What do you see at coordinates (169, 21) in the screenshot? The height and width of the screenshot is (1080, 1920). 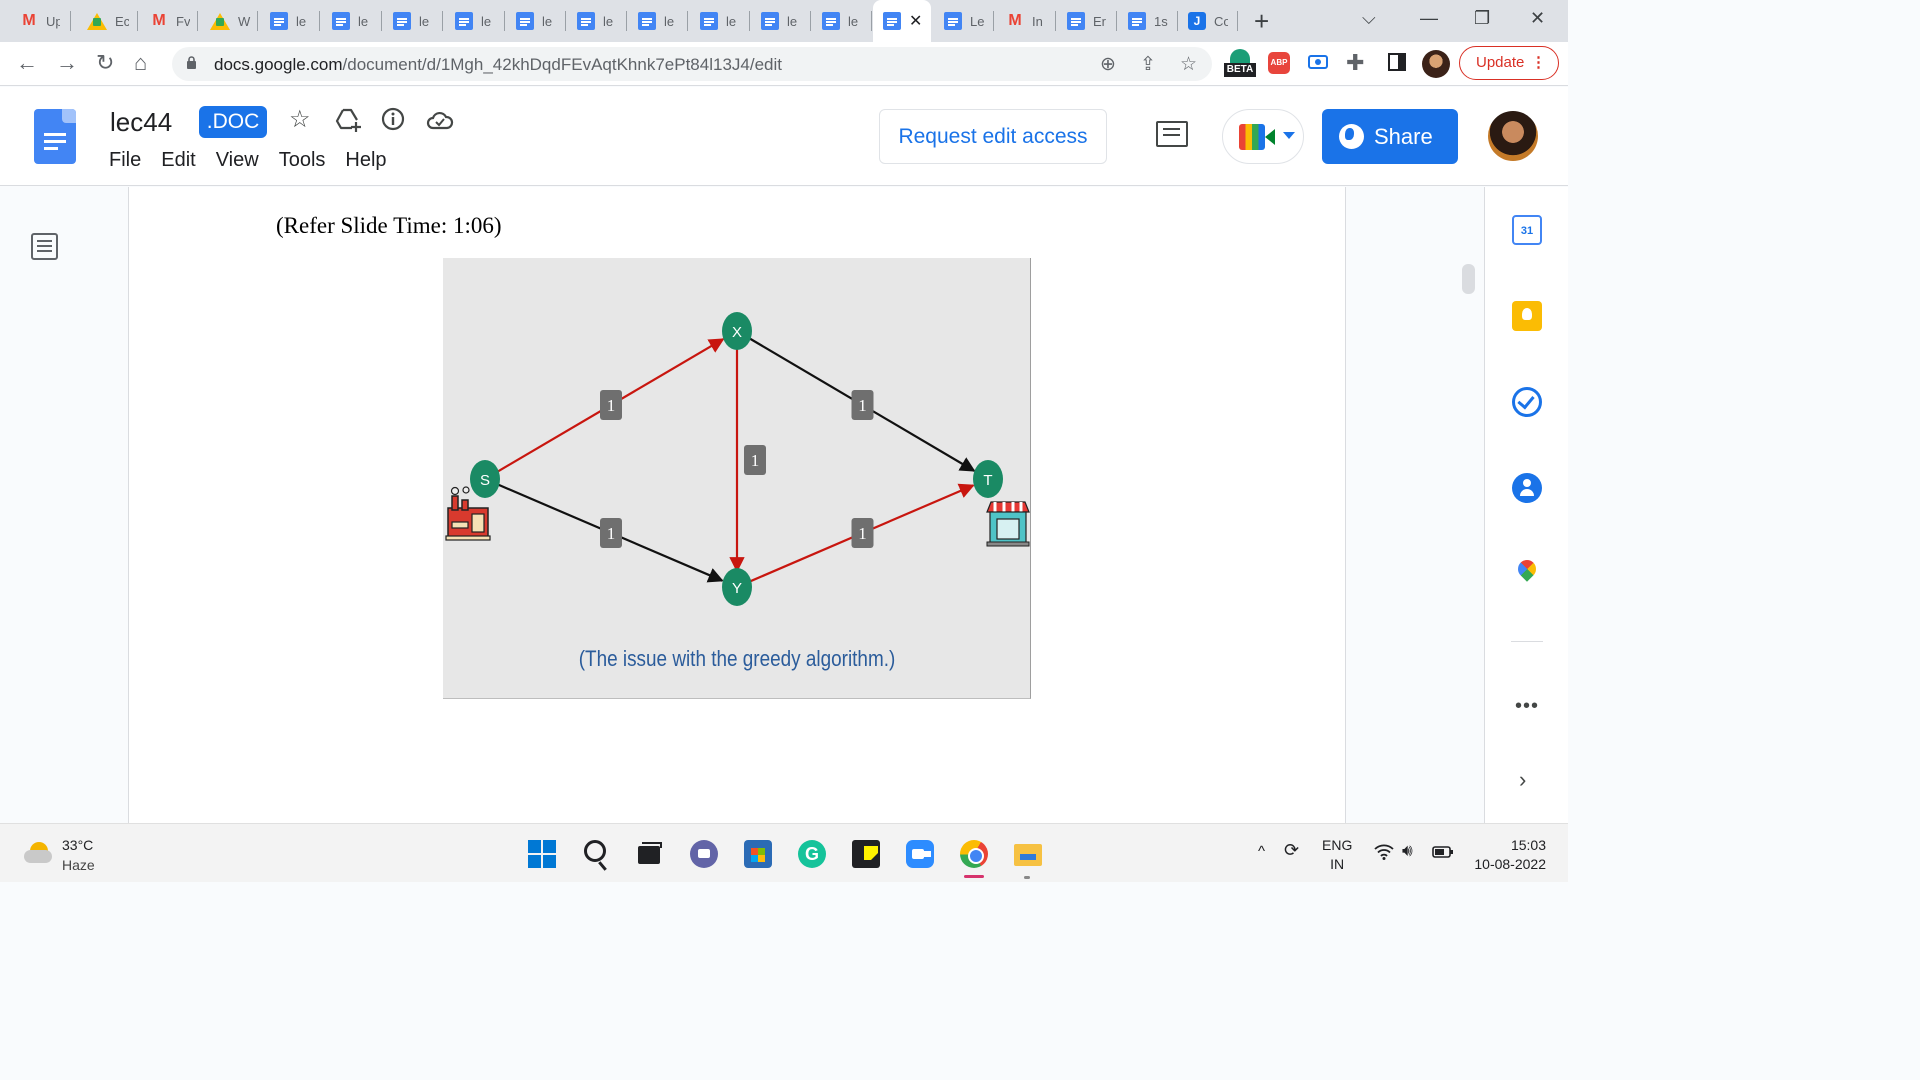 I see `browser-tab: M Fv` at bounding box center [169, 21].